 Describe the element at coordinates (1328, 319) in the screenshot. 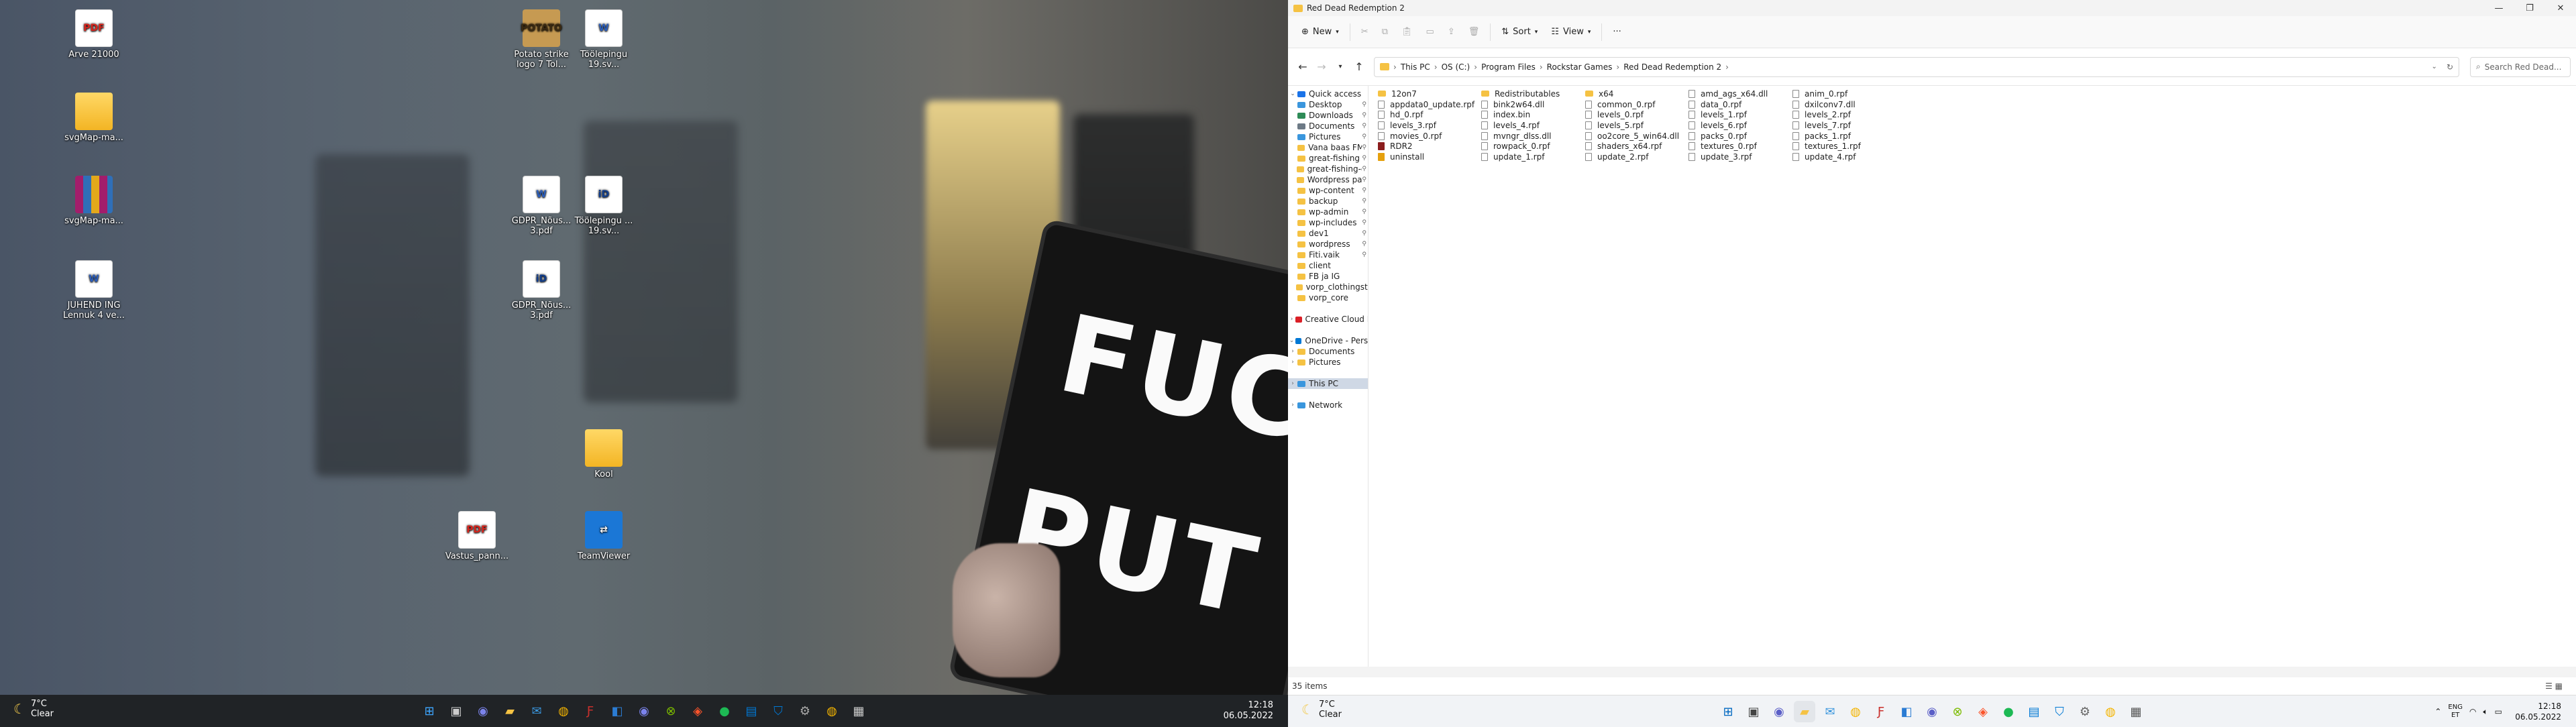

I see `nav-item: › Creative Cloud Files` at that location.